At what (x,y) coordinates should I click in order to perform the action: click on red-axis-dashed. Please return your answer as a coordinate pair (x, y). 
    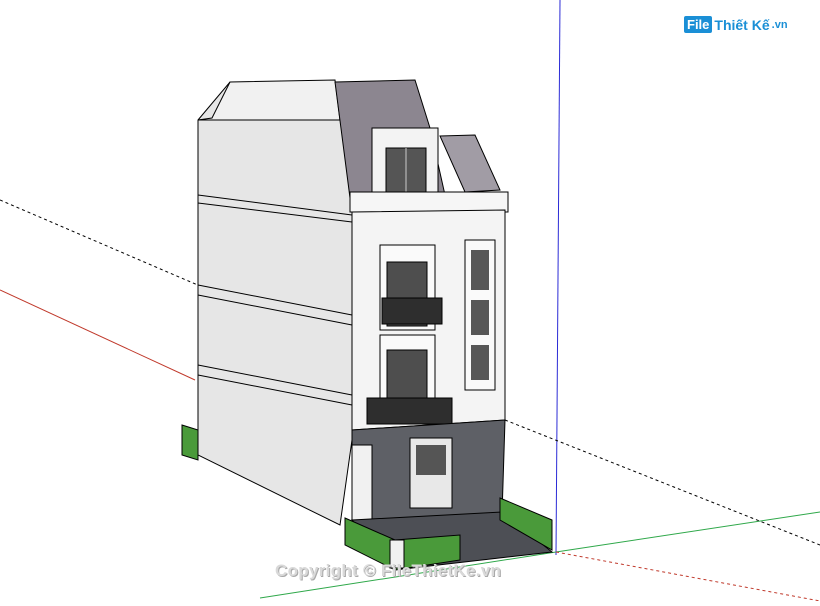
    Looking at the image, I should click on (687, 576).